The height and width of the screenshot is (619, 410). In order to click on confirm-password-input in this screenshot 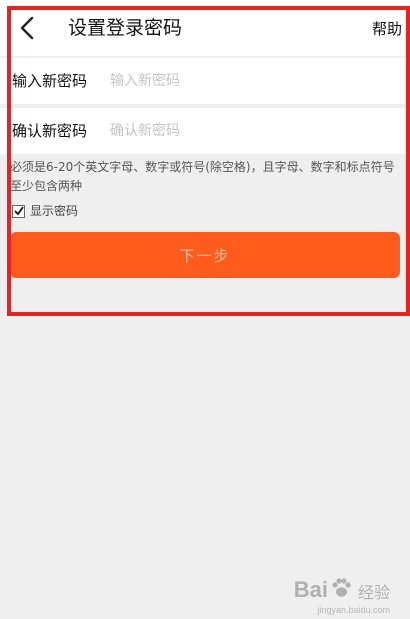, I will do `click(255, 131)`.